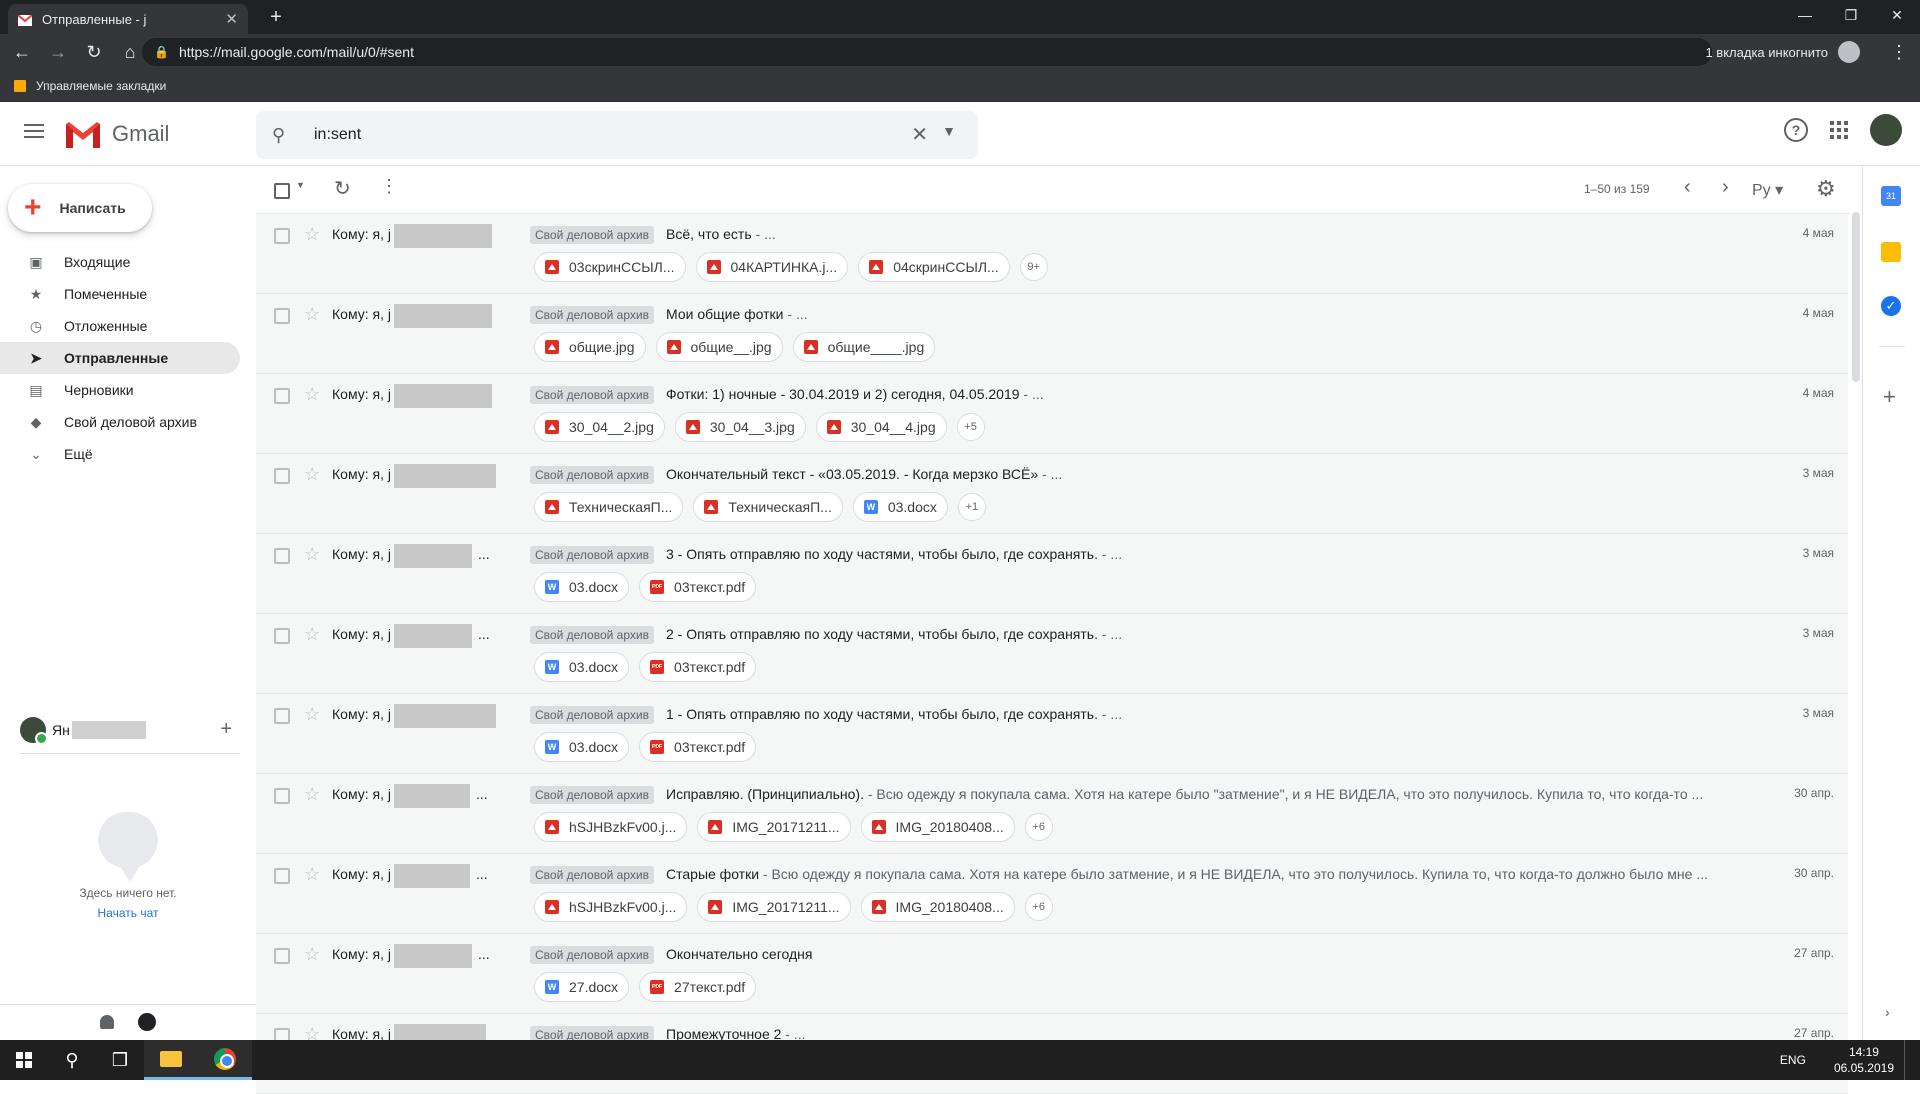 The width and height of the screenshot is (1920, 1094). What do you see at coordinates (1033, 267) in the screenshot?
I see `more-attachments-badge: 9+` at bounding box center [1033, 267].